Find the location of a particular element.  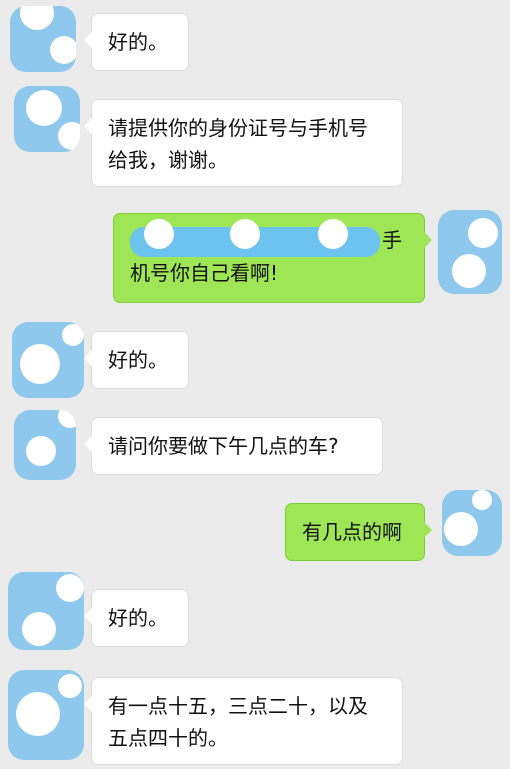

message-row-incoming: 有一点十五，三点二十，以及五点四十的。 is located at coordinates (255, 717).